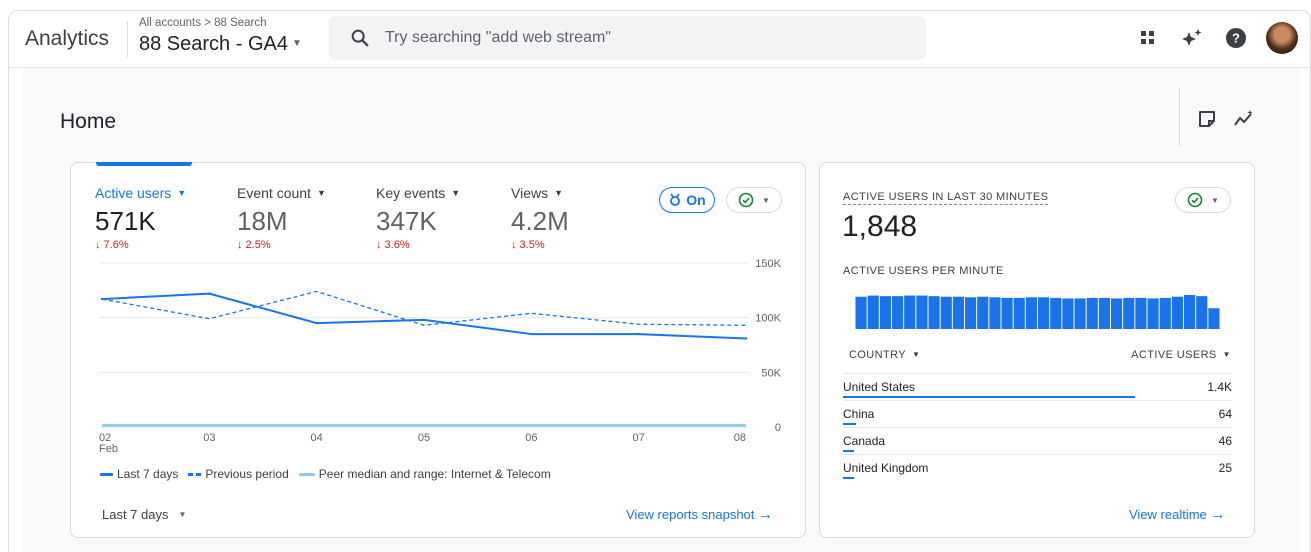  What do you see at coordinates (699, 514) in the screenshot?
I see `view-reports-snapshot-link: View reports snapshot →` at bounding box center [699, 514].